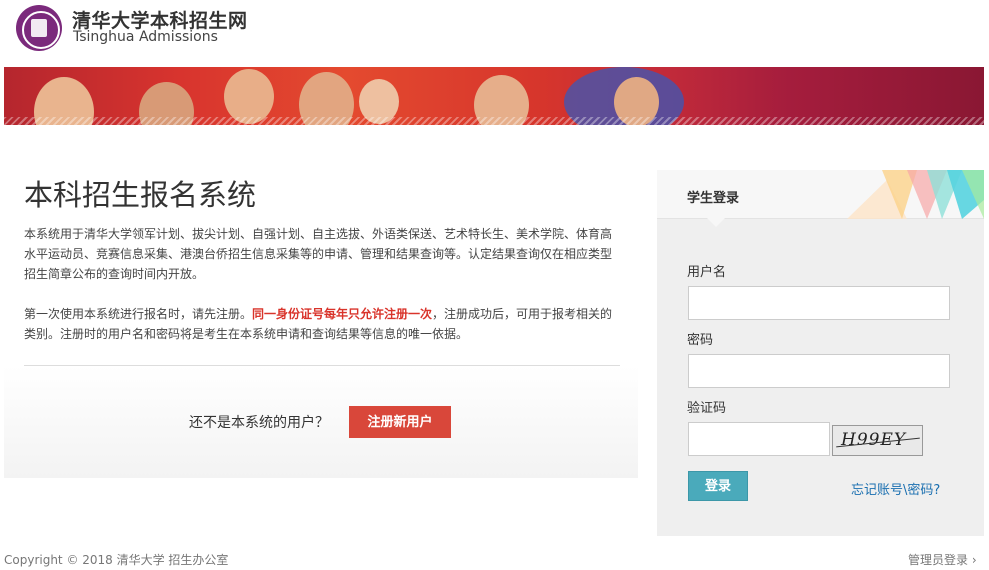 Image resolution: width=989 pixels, height=570 pixels. I want to click on captcha-label: 验证码, so click(707, 408).